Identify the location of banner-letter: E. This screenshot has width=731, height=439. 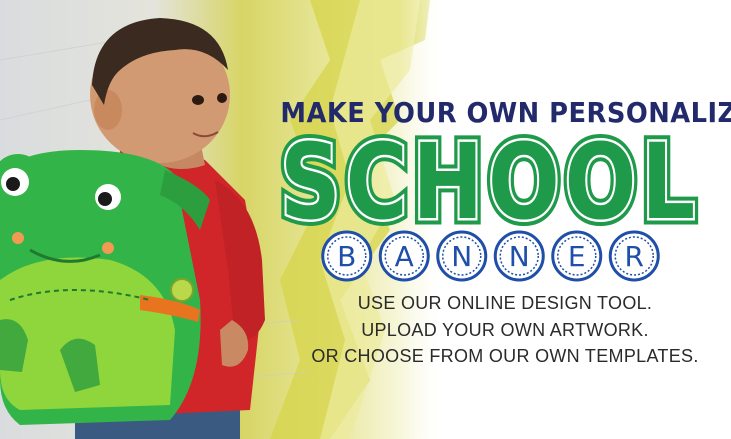
(577, 256).